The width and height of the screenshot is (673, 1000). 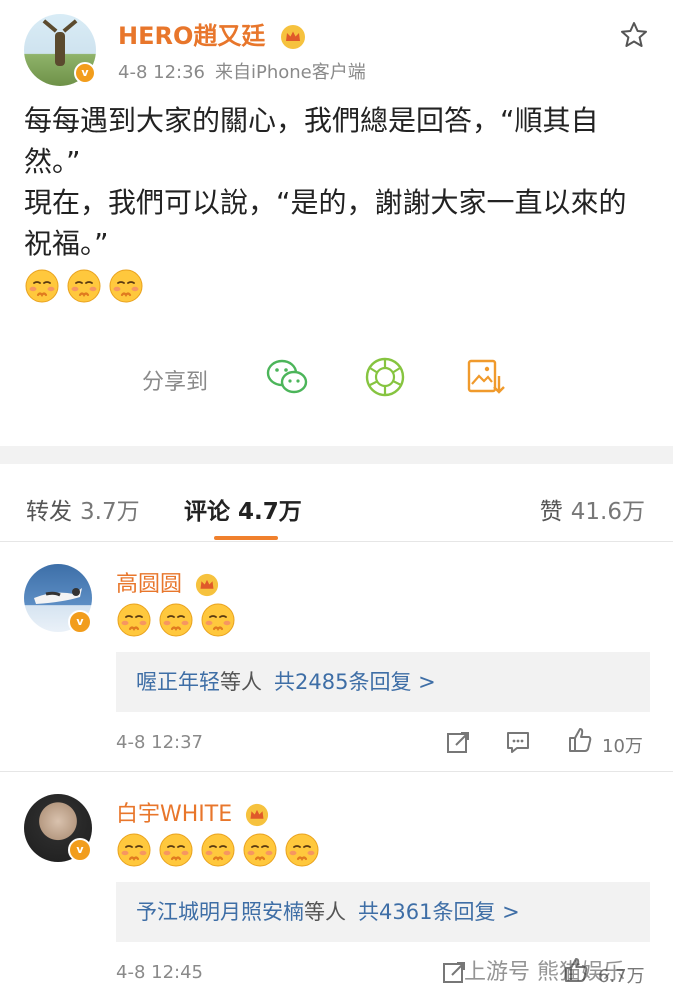 I want to click on author-name: HERO趙又廷, so click(x=212, y=33).